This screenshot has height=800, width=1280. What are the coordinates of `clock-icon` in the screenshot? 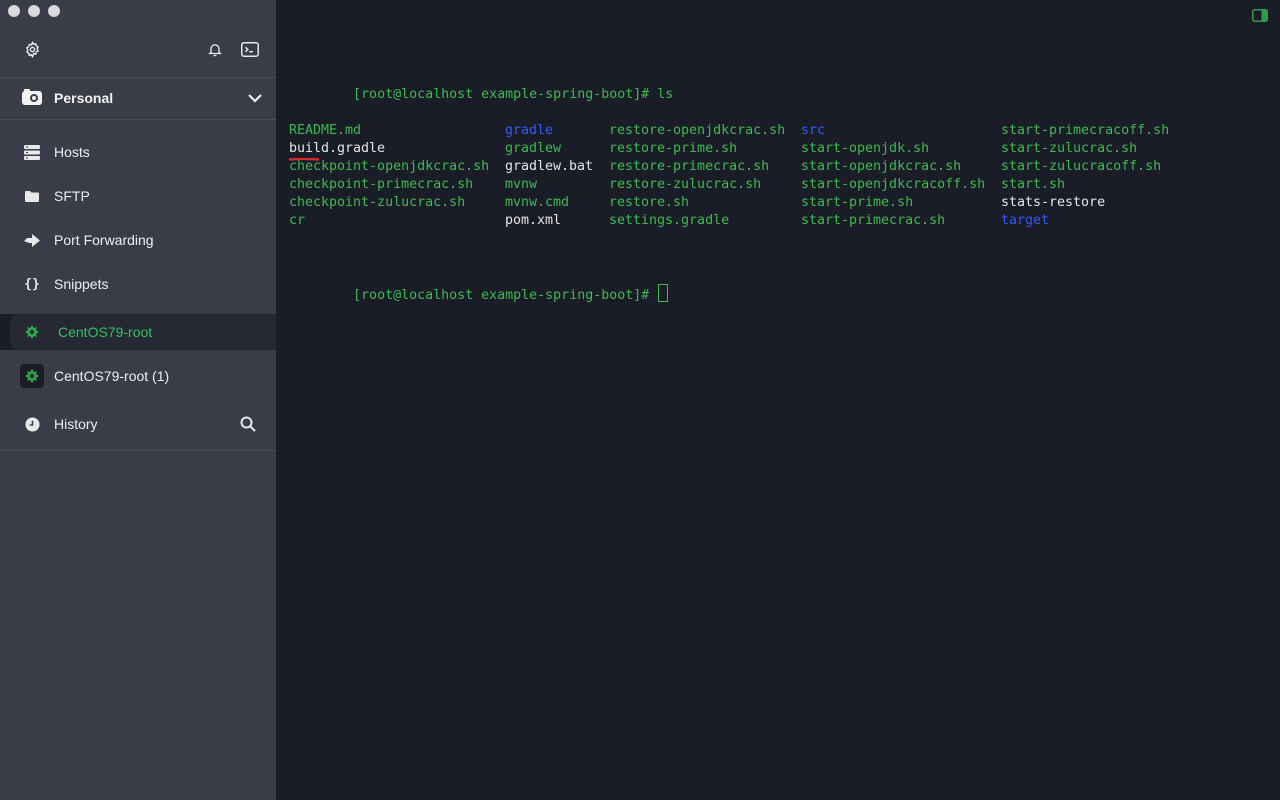 It's located at (32, 424).